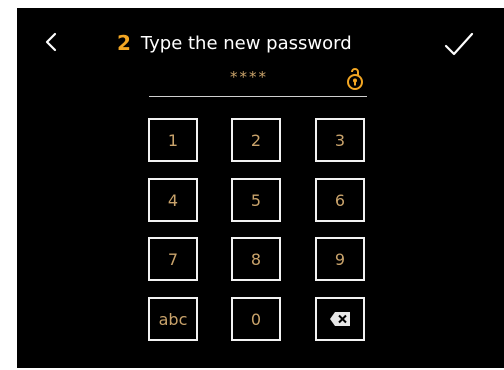  Describe the element at coordinates (124, 43) in the screenshot. I see `step-number: 2` at that location.